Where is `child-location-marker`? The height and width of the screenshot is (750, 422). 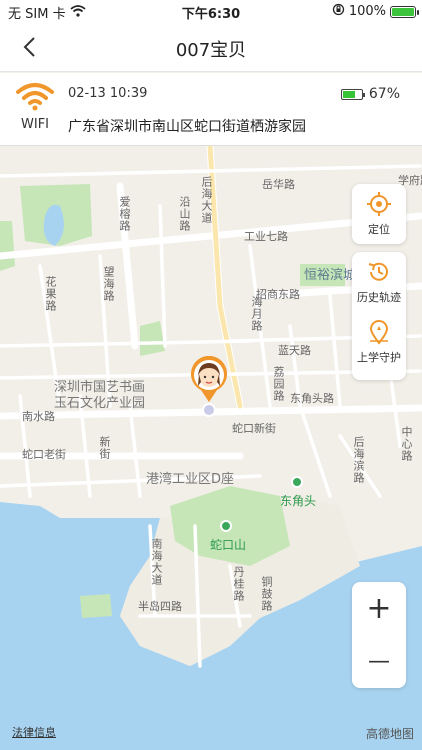
child-location-marker is located at coordinates (209, 386).